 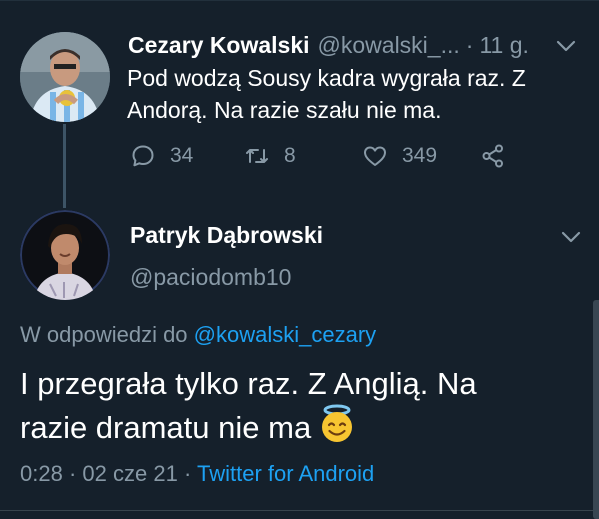 I want to click on like-button: 349, so click(x=399, y=156).